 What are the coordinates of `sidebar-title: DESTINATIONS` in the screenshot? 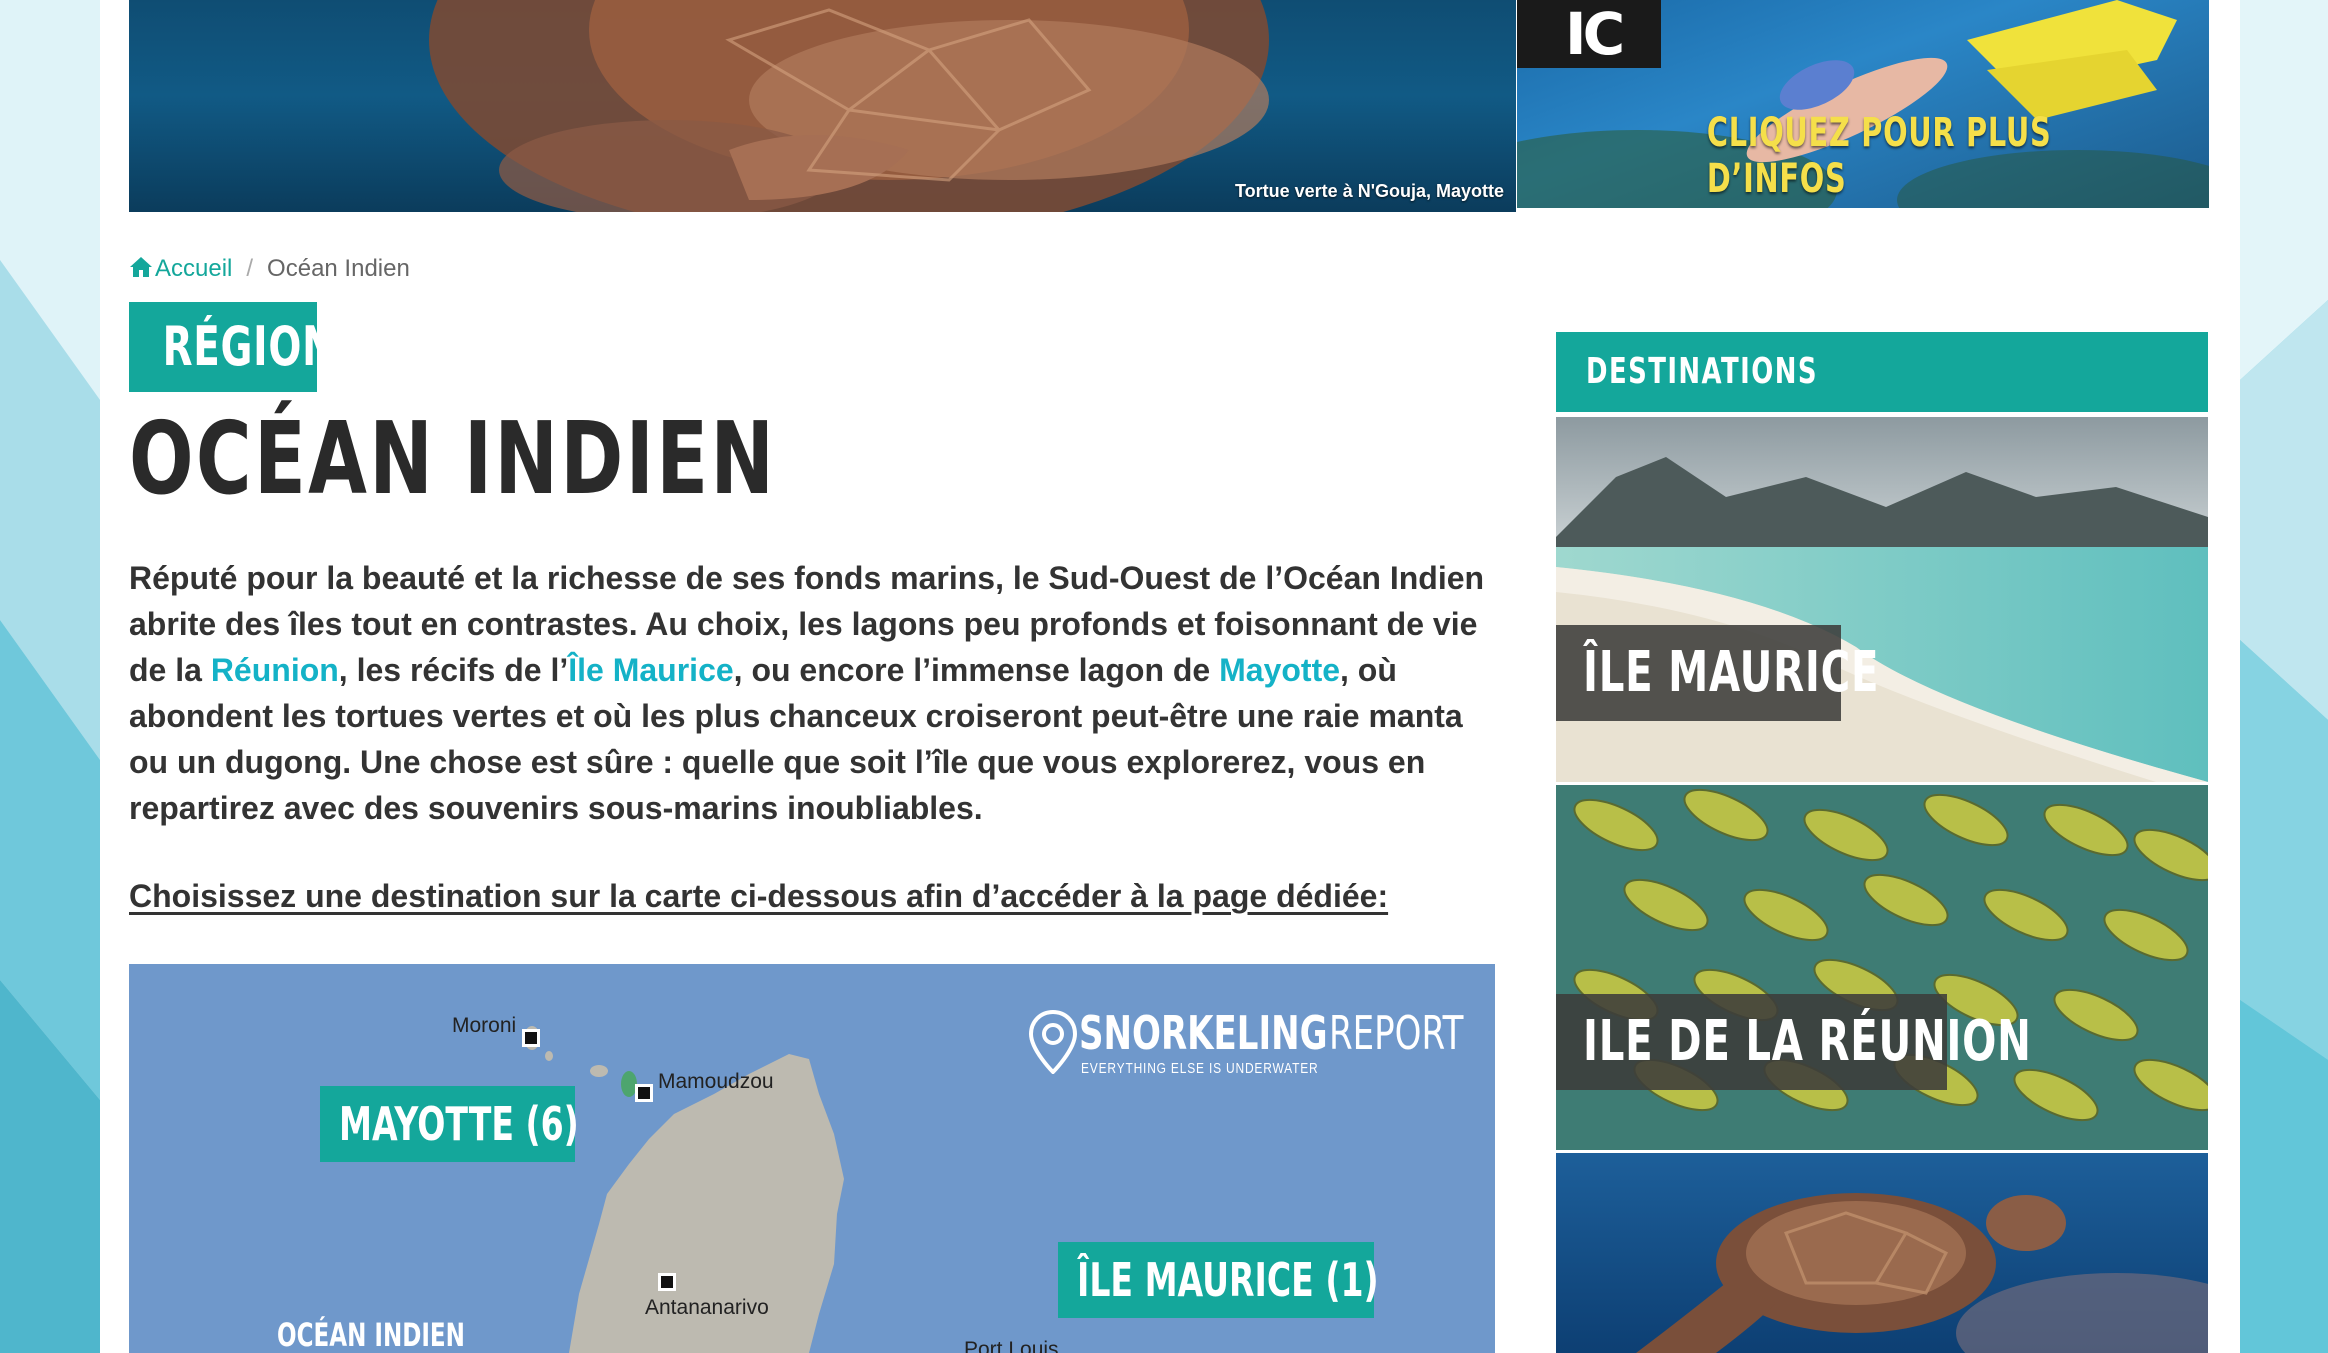 It's located at (1882, 372).